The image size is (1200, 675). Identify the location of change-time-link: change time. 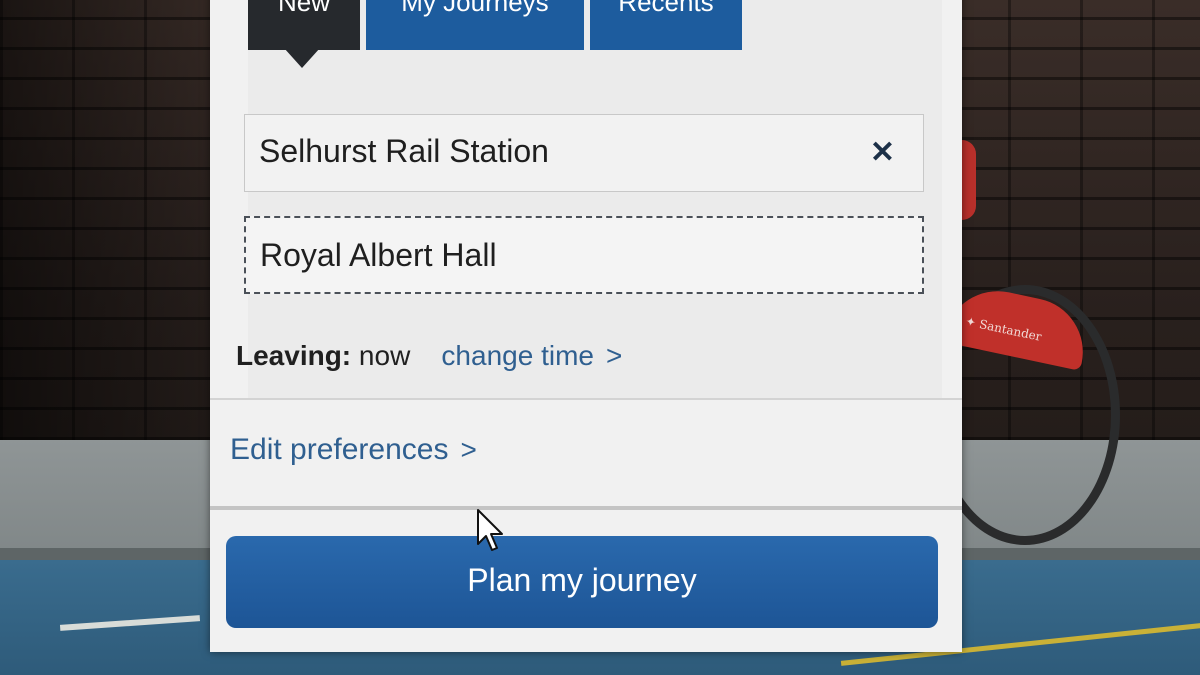
(517, 355).